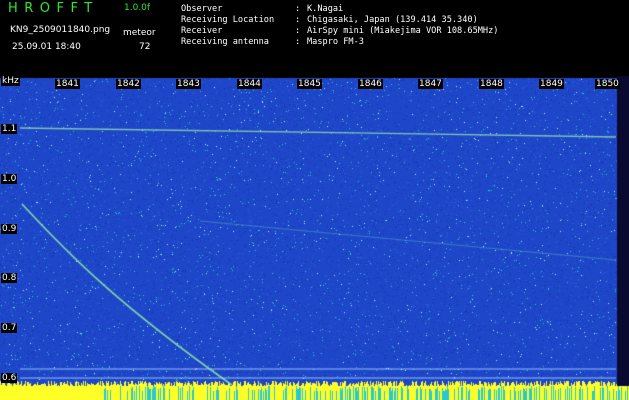  Describe the element at coordinates (607, 84) in the screenshot. I see `x-tick-label: 1850` at that location.